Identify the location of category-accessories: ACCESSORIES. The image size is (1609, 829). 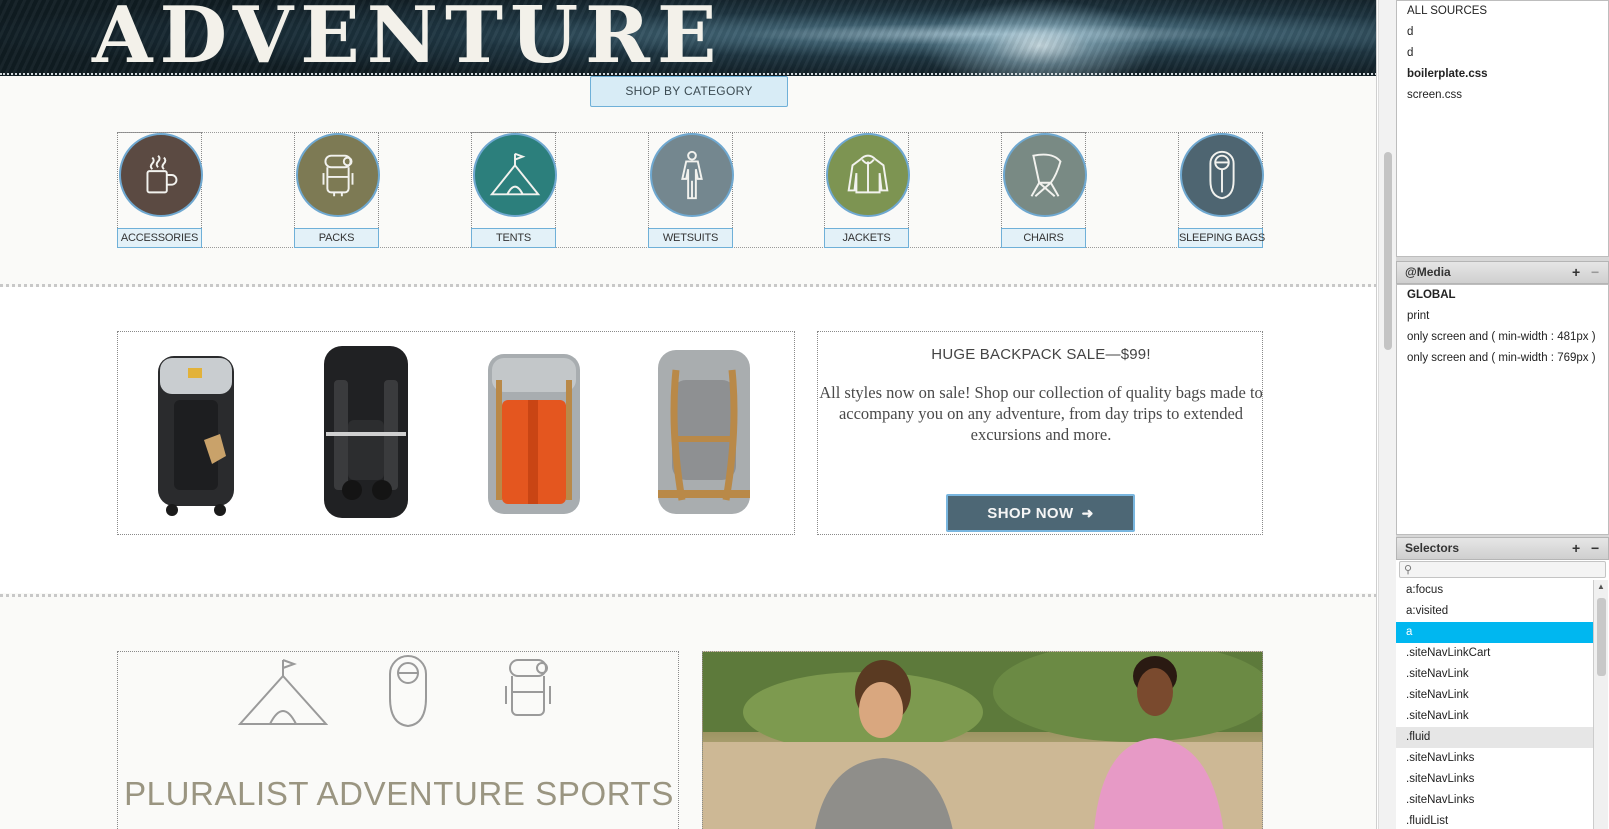
(160, 190).